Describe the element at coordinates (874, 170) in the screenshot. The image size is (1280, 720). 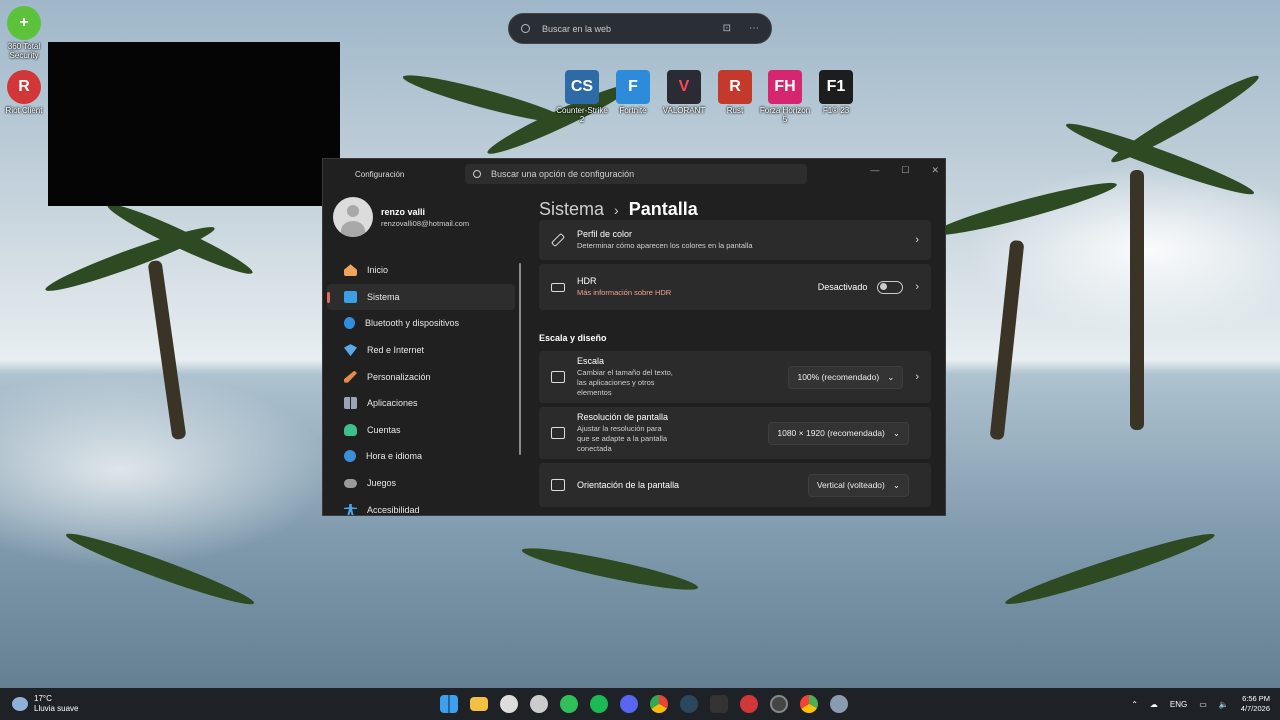
I see `minimize-button: —` at that location.